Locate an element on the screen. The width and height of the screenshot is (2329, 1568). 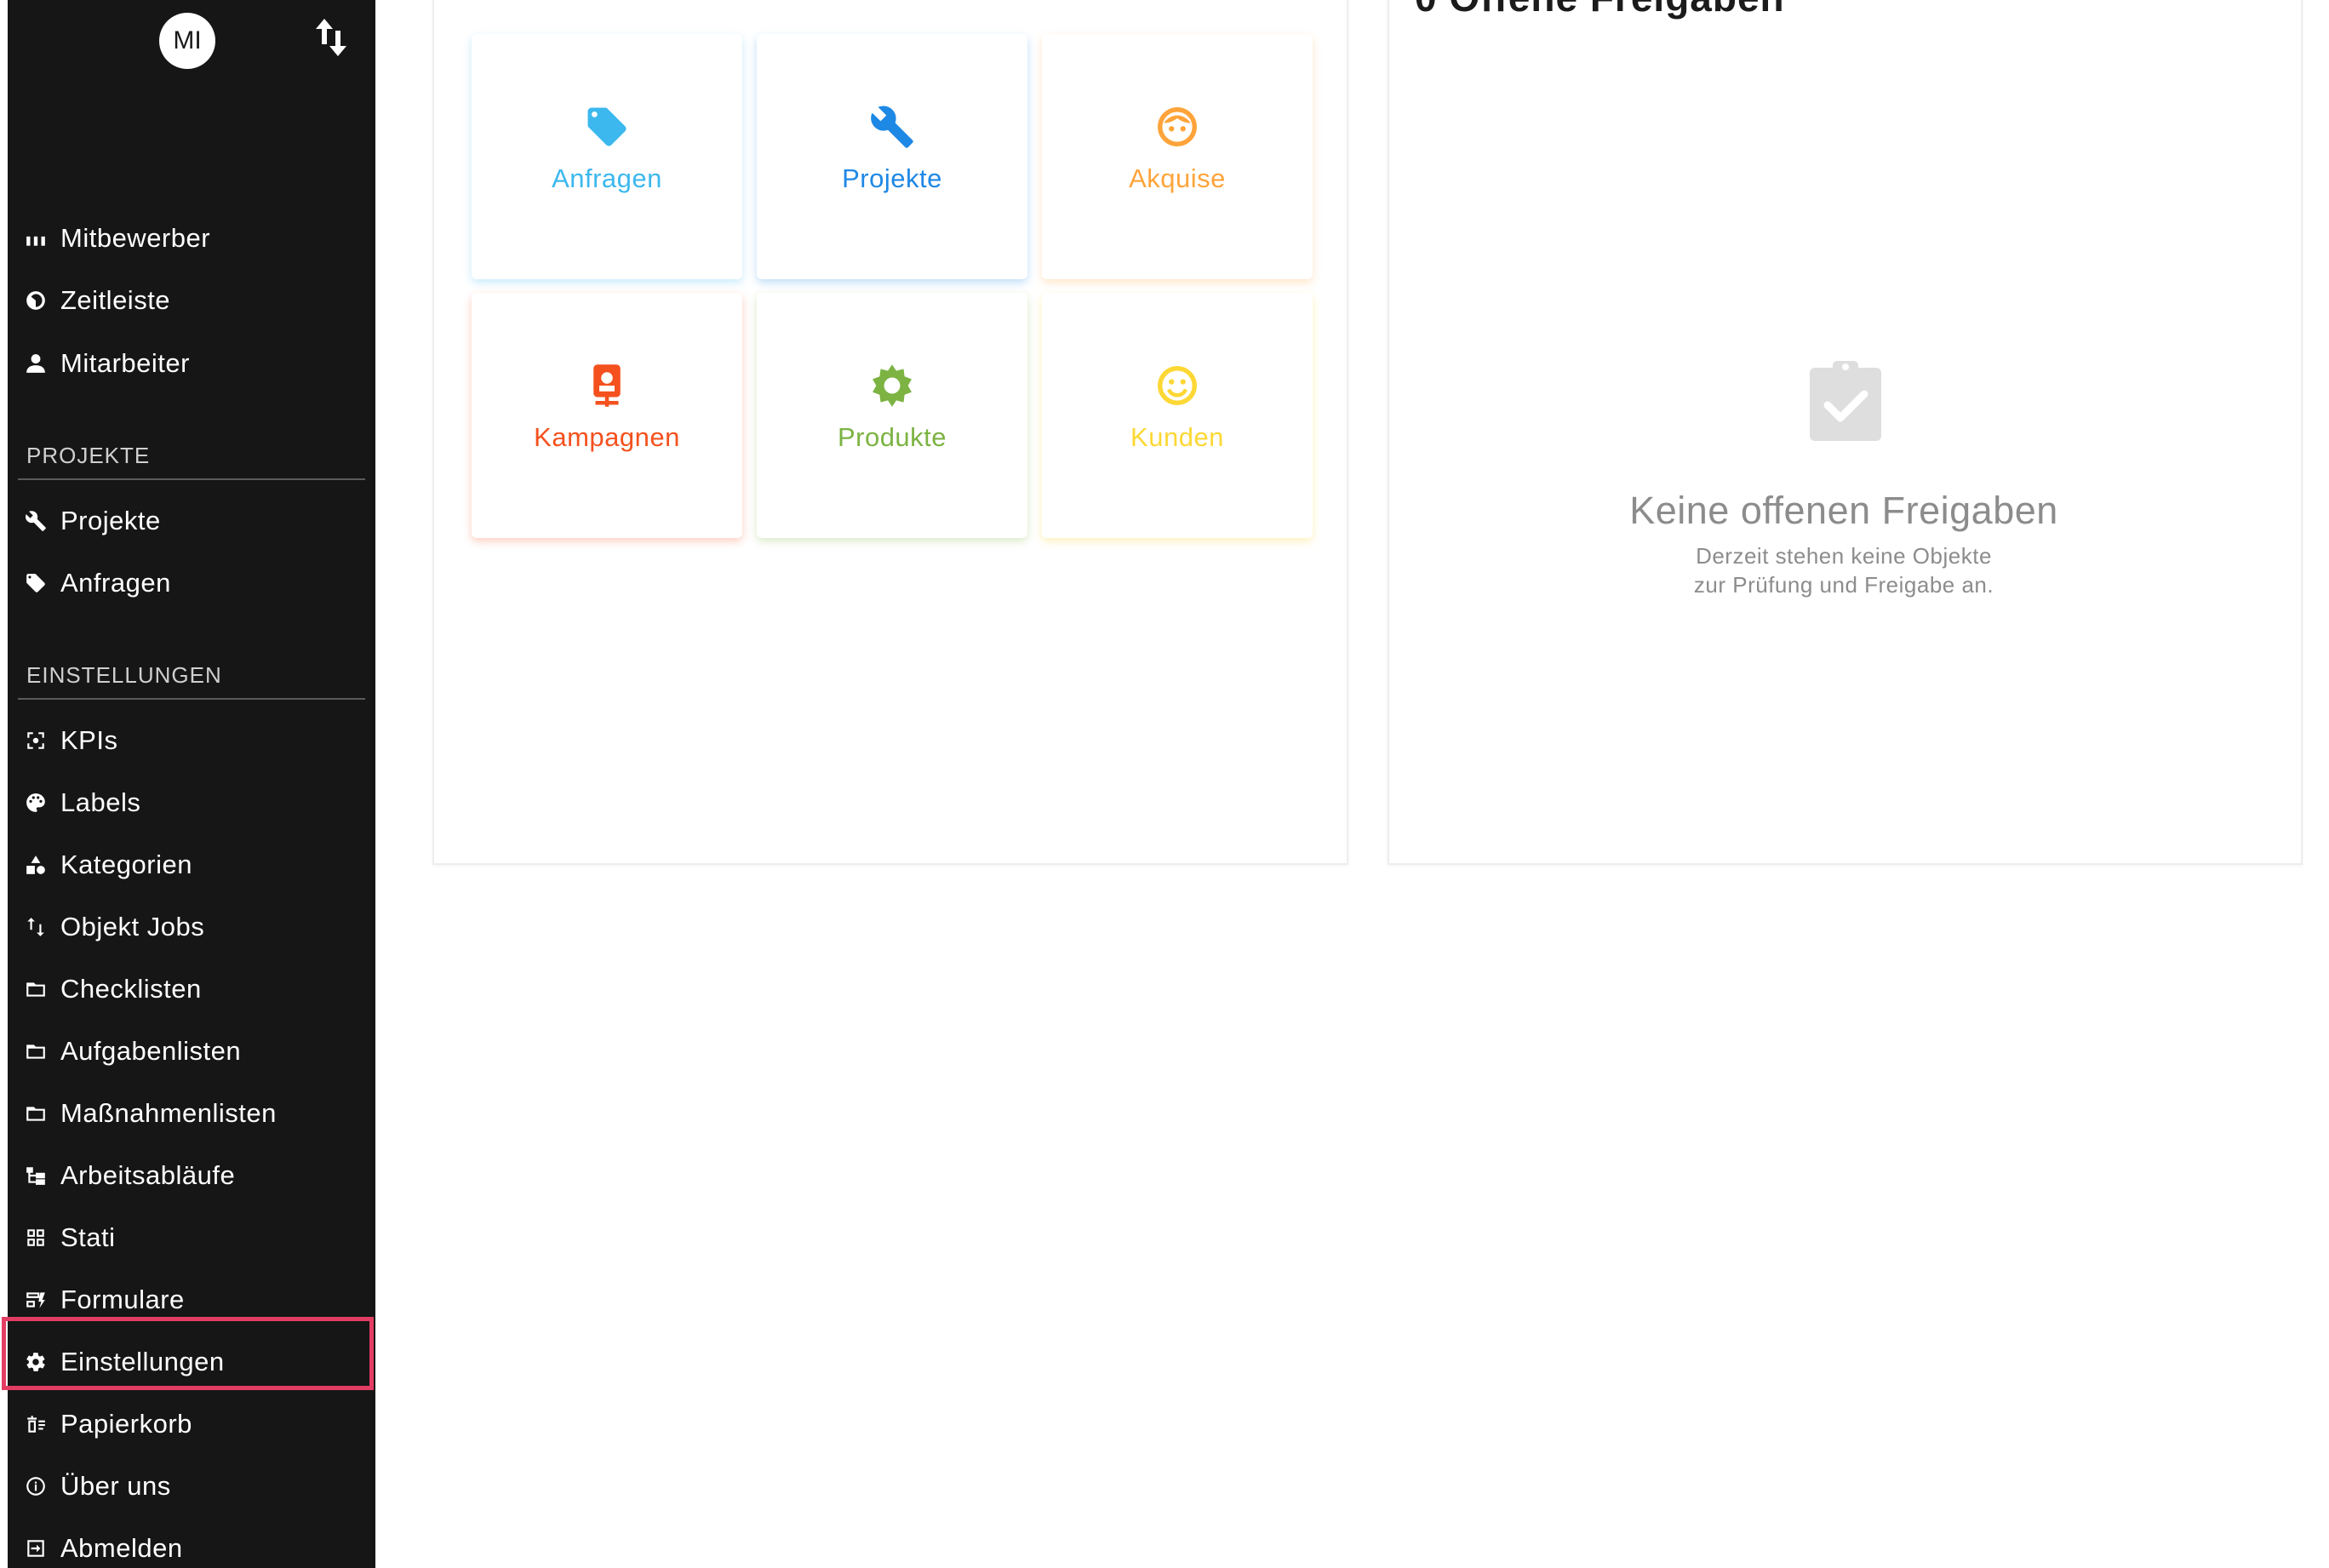
tile-kampagnen: Kampagnen is located at coordinates (607, 416).